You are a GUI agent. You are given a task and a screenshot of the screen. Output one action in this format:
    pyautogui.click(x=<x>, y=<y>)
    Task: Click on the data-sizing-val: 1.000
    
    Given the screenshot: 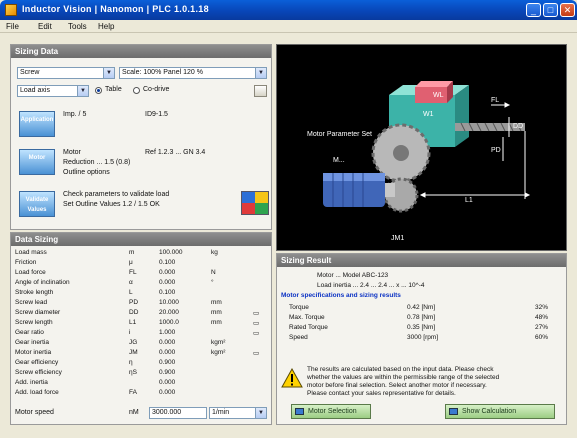 What is the action you would take?
    pyautogui.click(x=167, y=332)
    